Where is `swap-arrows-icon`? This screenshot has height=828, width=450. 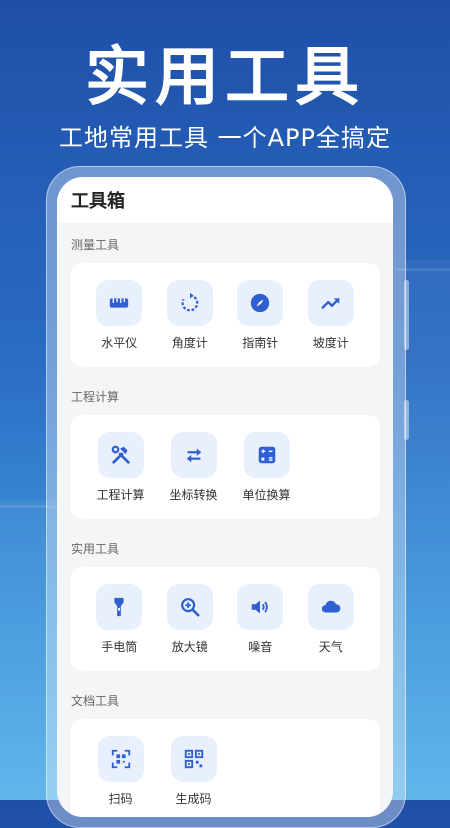 swap-arrows-icon is located at coordinates (193, 455).